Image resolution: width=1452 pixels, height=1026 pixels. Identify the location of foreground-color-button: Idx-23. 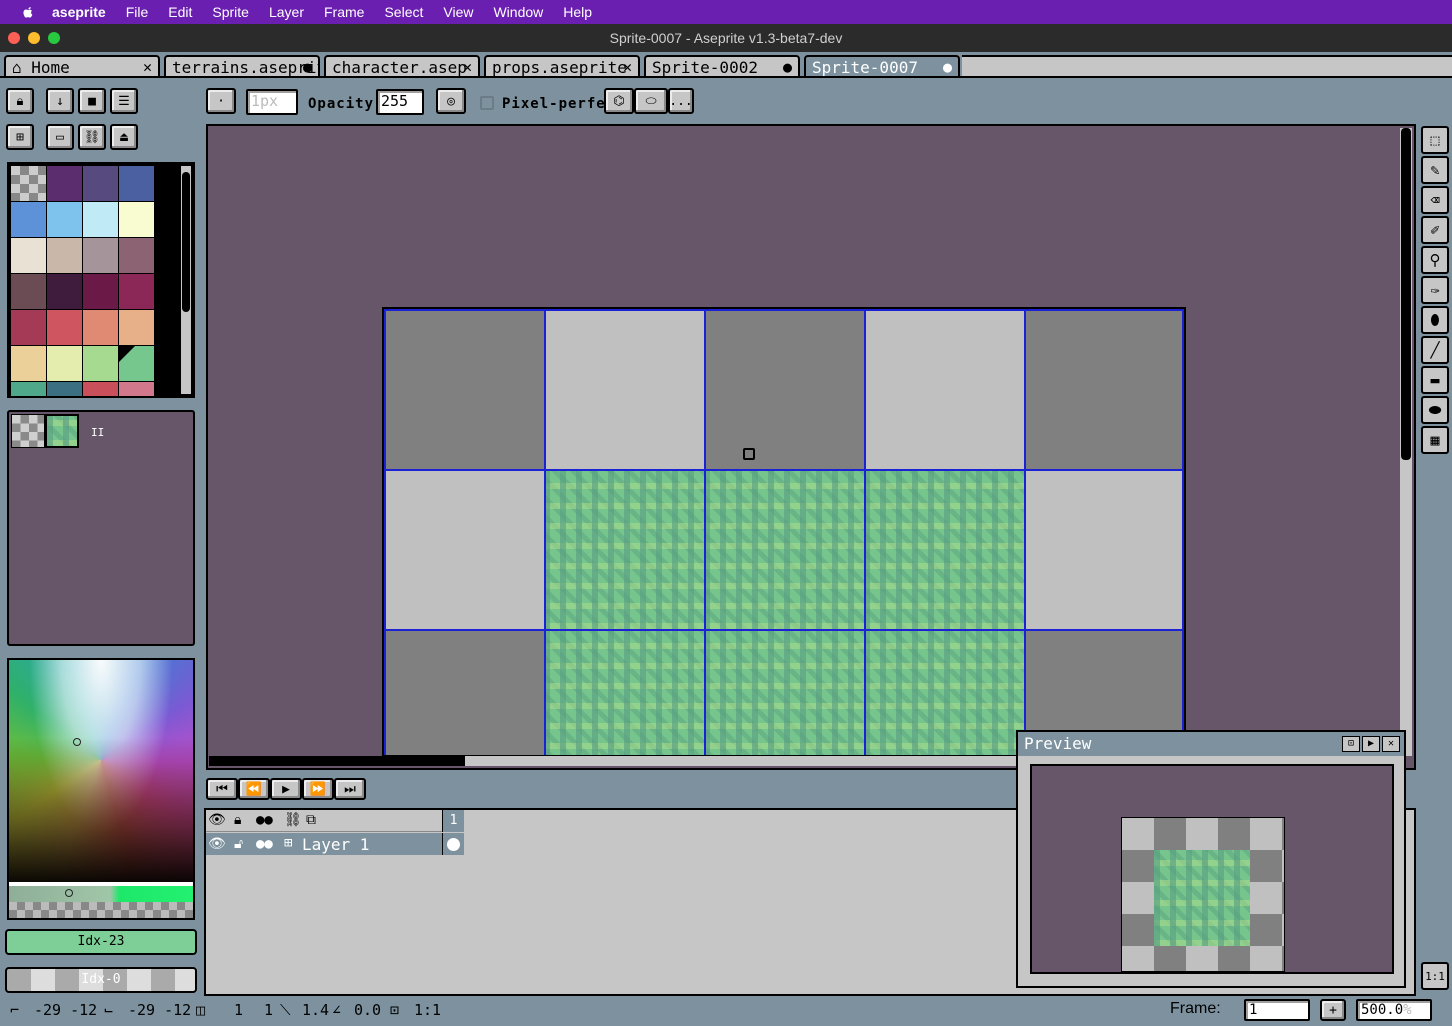
(101, 942).